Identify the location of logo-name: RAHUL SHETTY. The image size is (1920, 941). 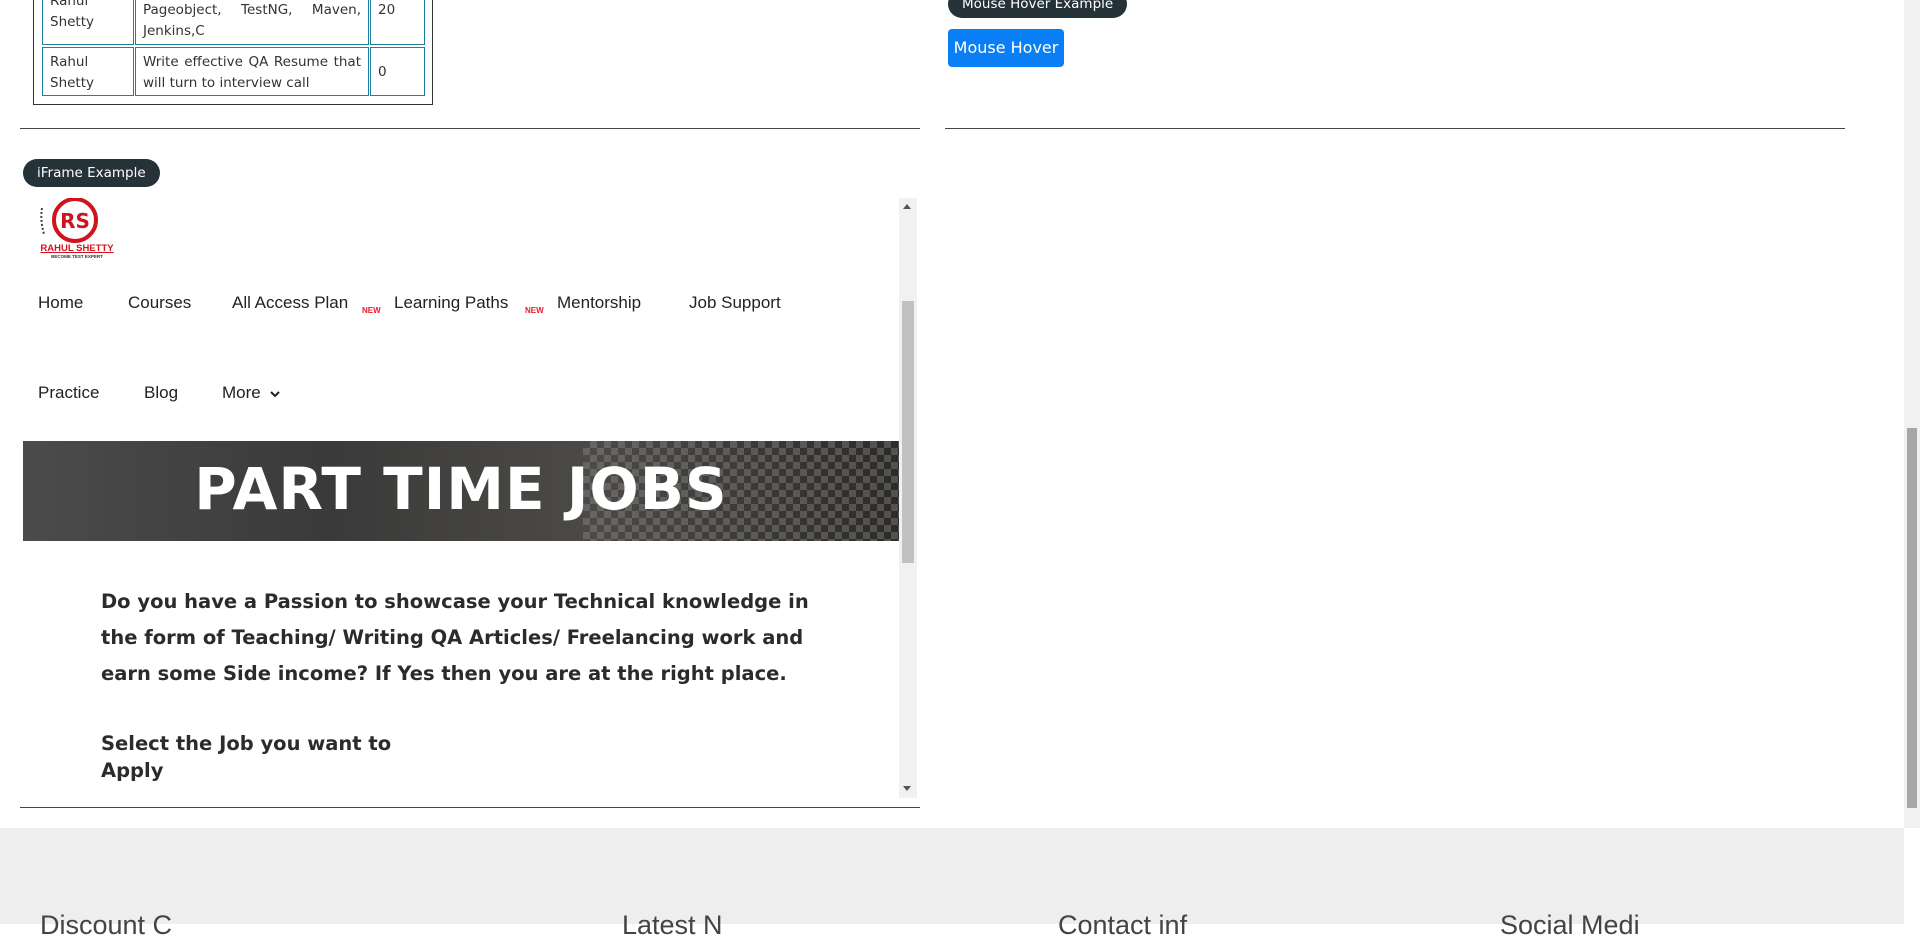
(77, 248).